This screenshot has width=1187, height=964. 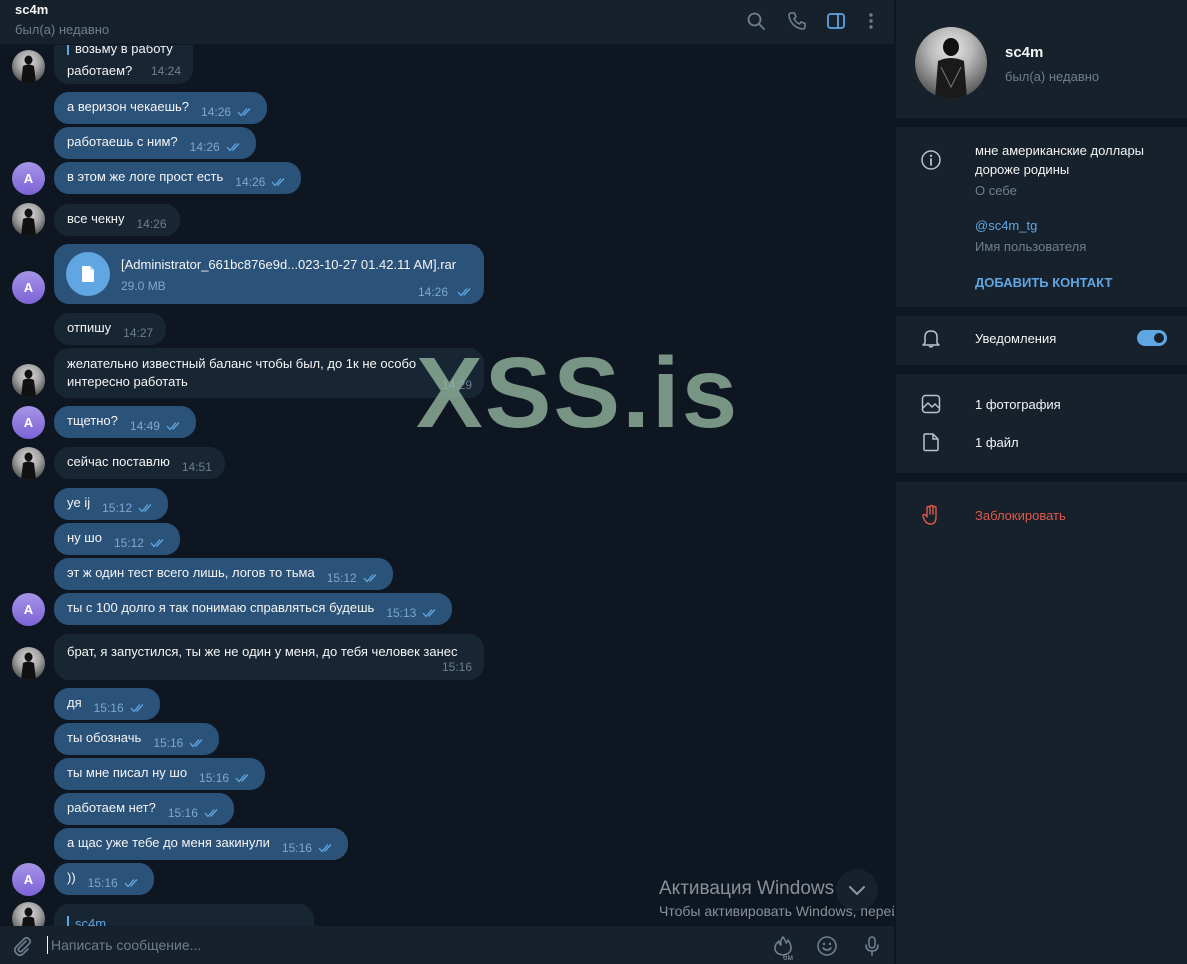 I want to click on message-text: )), so click(x=71, y=877).